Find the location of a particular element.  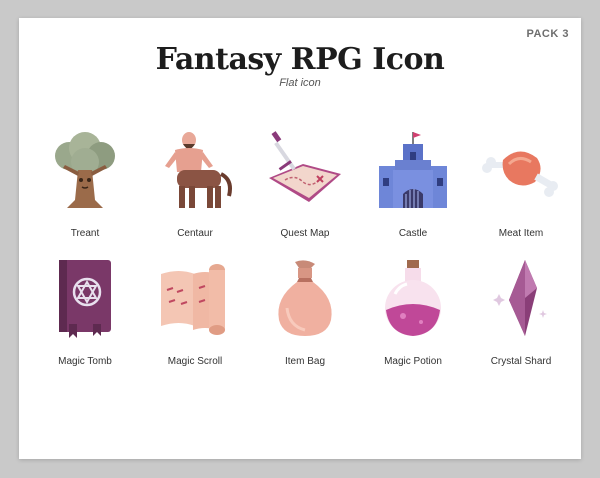

icon-label: Magic Tomb is located at coordinates (85, 361).